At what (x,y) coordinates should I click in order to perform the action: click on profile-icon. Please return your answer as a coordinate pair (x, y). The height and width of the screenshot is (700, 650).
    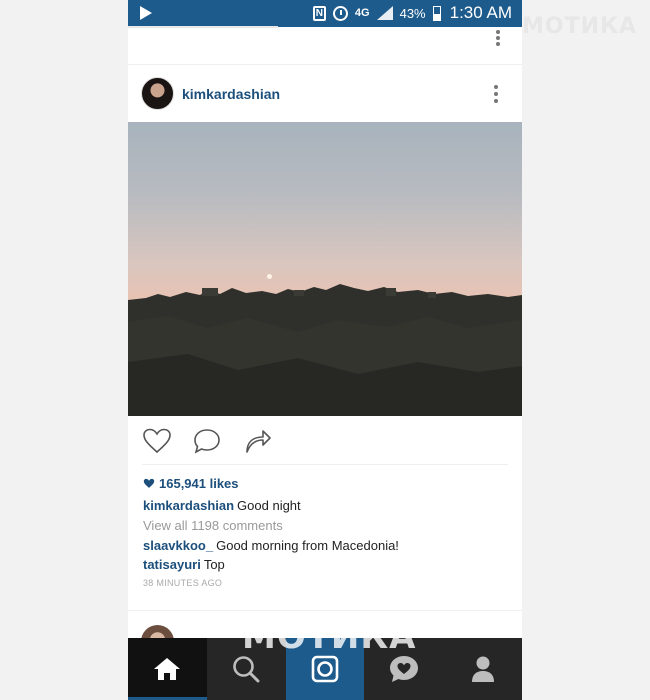
    Looking at the image, I should click on (482, 669).